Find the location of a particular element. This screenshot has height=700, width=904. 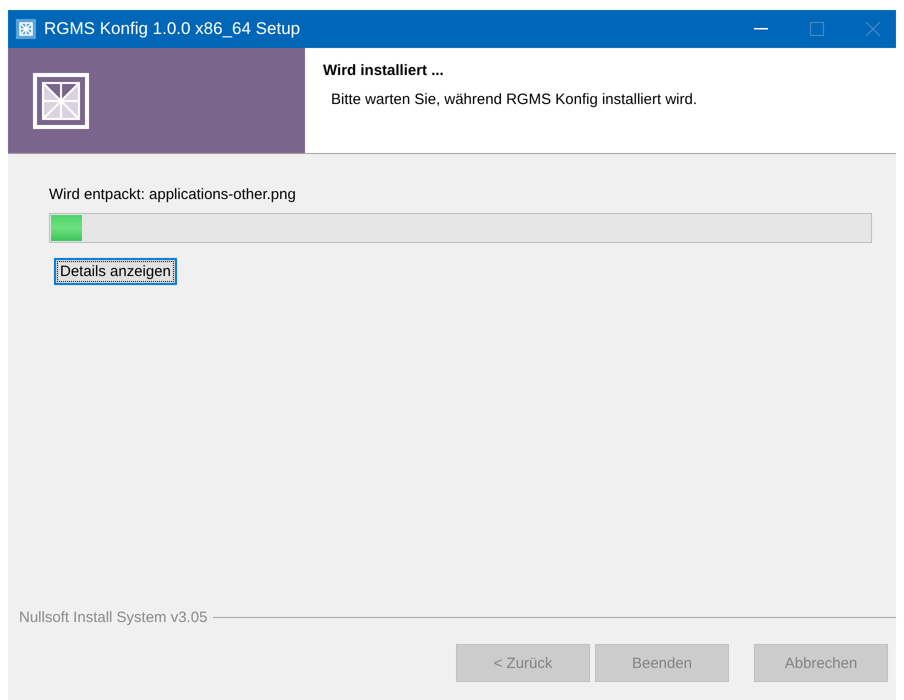

status-text: Wird entpackt: applications-other.png is located at coordinates (173, 194).